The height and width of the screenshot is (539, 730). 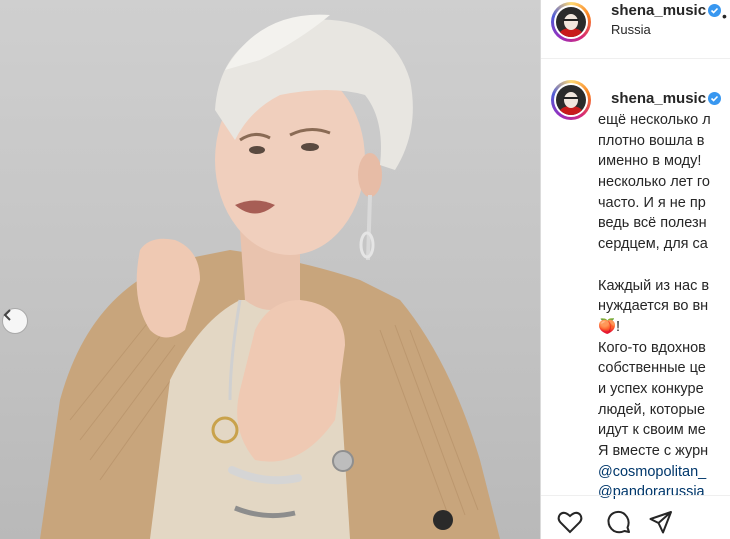 What do you see at coordinates (7, 315) in the screenshot?
I see `chevron-left-icon` at bounding box center [7, 315].